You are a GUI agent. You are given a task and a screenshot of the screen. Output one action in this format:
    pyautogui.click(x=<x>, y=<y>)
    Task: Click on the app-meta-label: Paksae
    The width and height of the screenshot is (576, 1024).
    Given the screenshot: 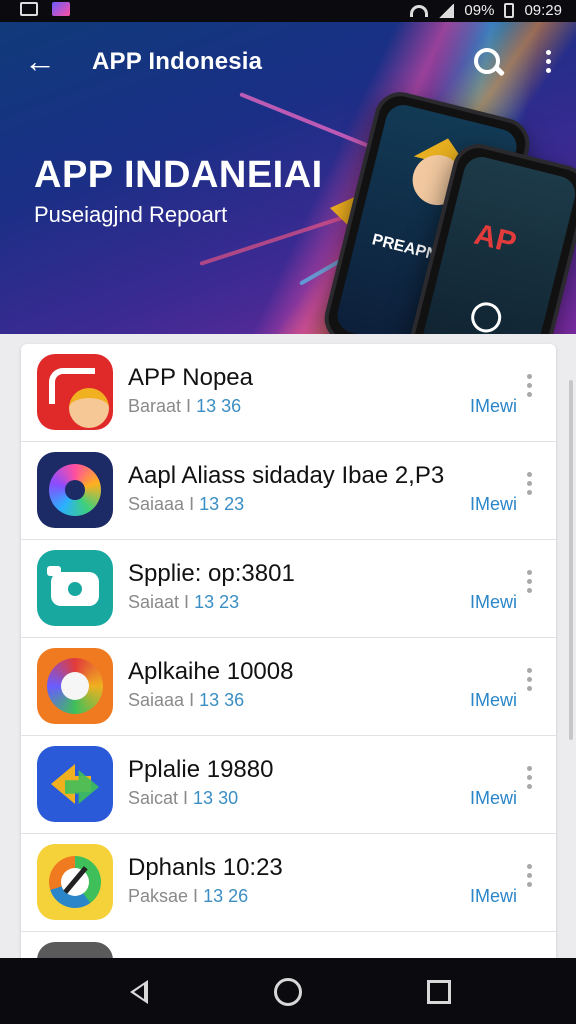 What is the action you would take?
    pyautogui.click(x=158, y=896)
    